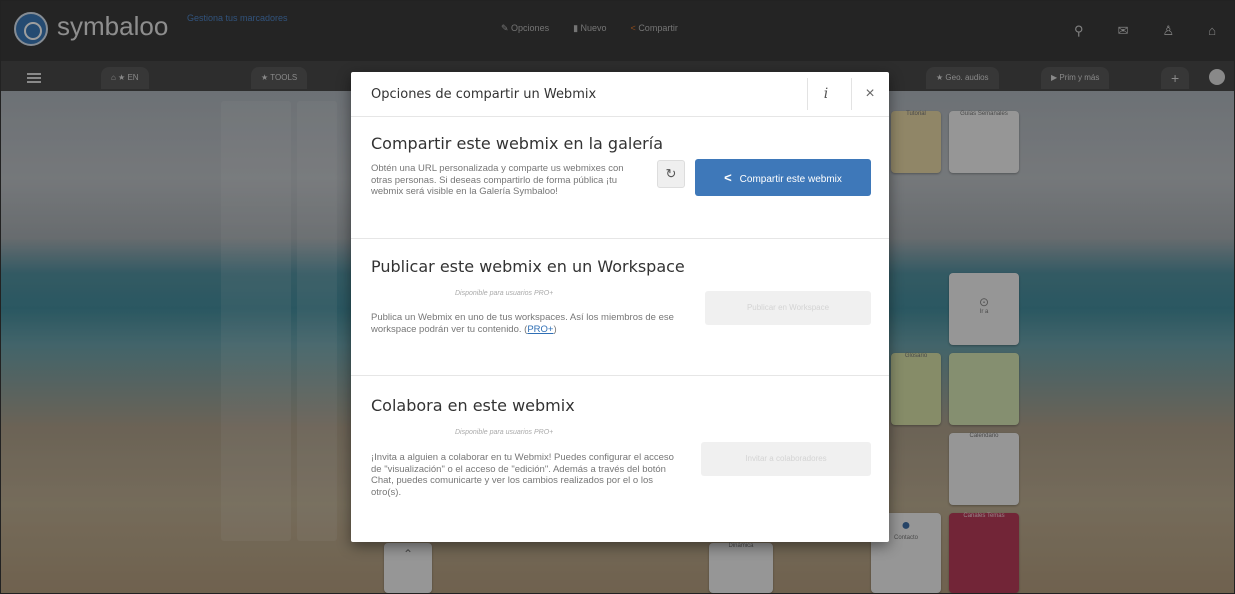 This screenshot has height=594, width=1235. Describe the element at coordinates (790, 179) in the screenshot. I see `share-button-label: Compartir este webmix` at that location.